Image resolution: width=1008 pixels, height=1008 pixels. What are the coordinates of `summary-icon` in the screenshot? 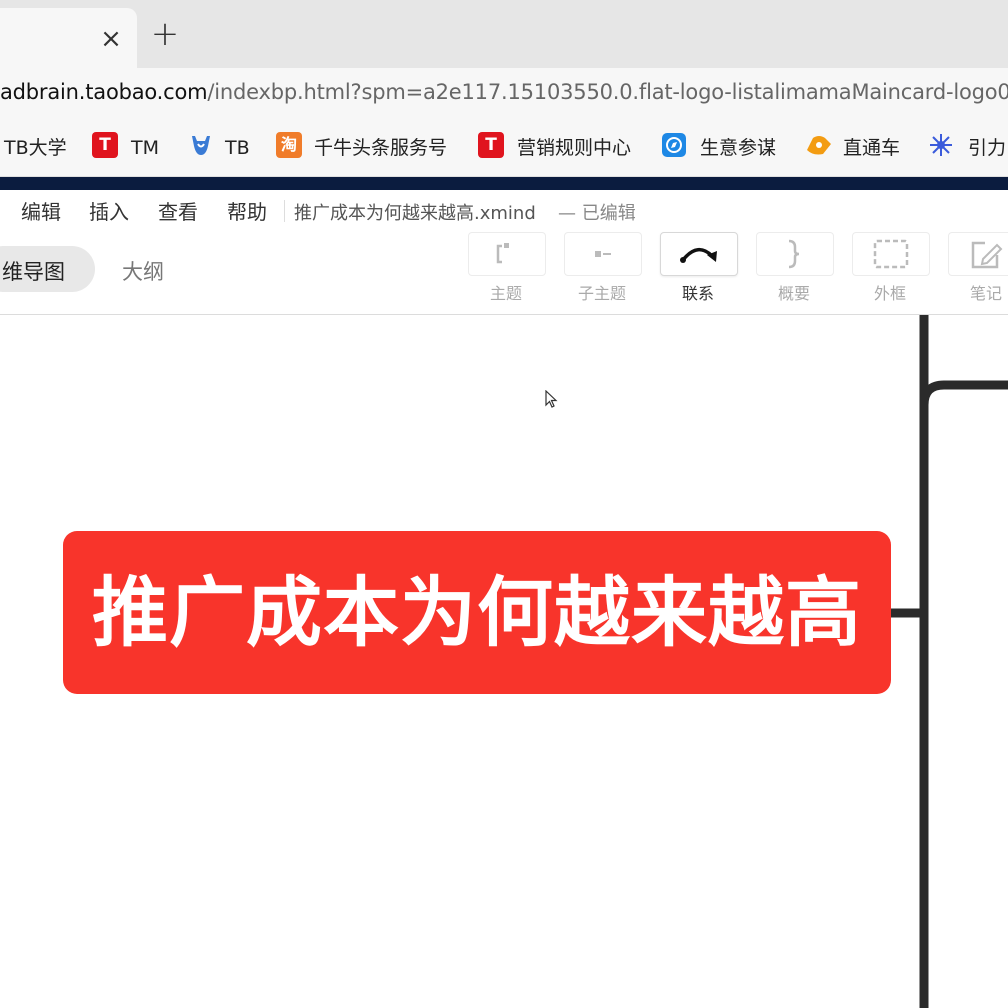 It's located at (794, 254).